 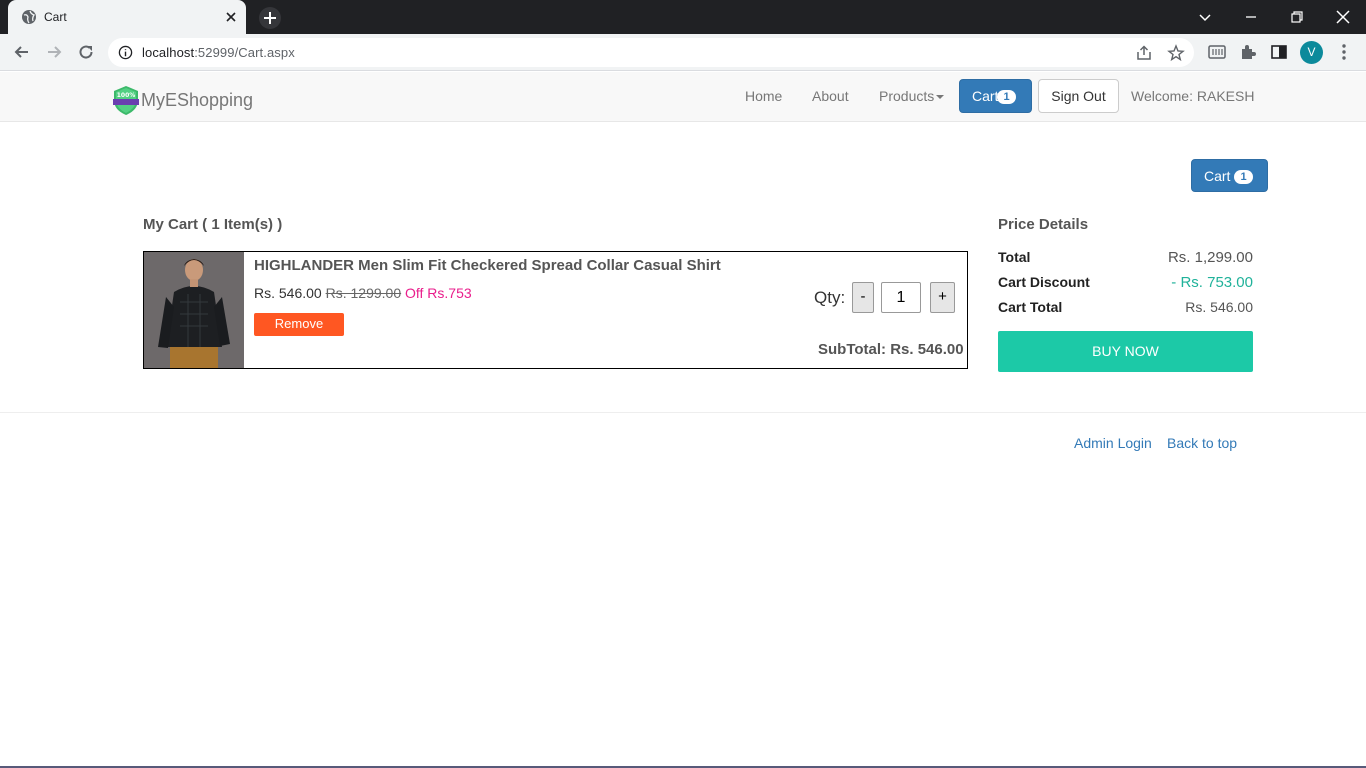 What do you see at coordinates (126, 100) in the screenshot?
I see `secured-badge-logo: 100%` at bounding box center [126, 100].